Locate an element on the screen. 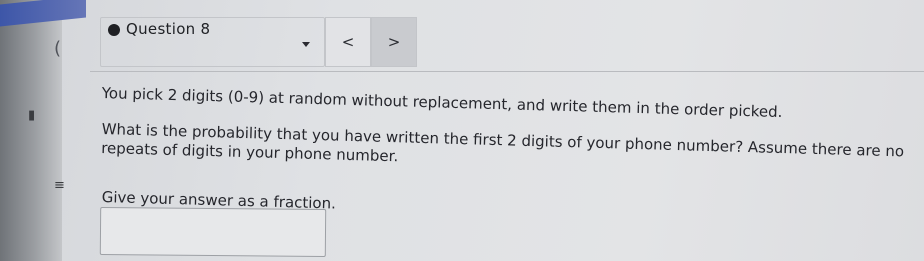  side-bracket-icon: ( is located at coordinates (58, 48).